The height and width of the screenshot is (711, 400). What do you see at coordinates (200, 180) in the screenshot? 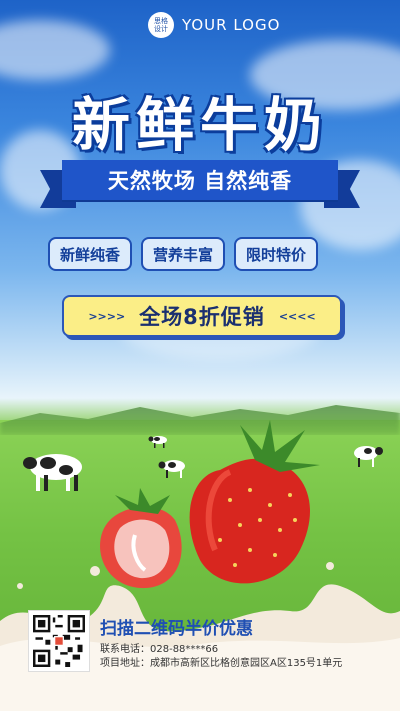
I see `ribbon-text: 天然牧场 自然纯香` at bounding box center [200, 180].